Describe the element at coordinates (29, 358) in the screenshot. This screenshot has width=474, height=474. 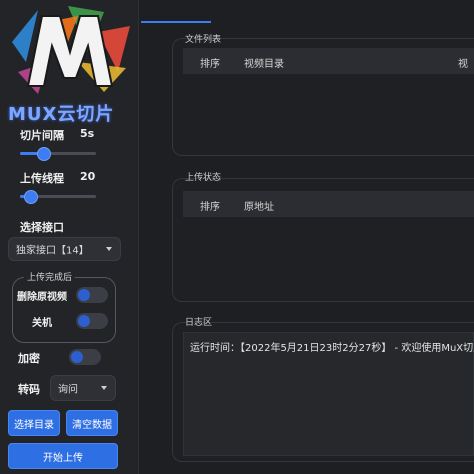
I see `encrypt-label: 加密` at that location.